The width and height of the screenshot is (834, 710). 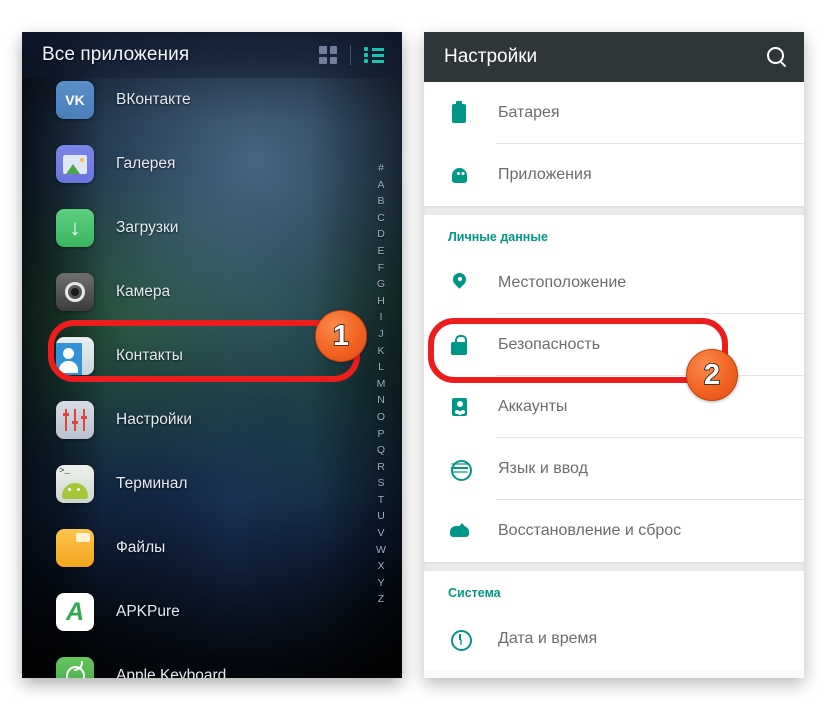 What do you see at coordinates (146, 163) in the screenshot?
I see `app-label: Галерея` at bounding box center [146, 163].